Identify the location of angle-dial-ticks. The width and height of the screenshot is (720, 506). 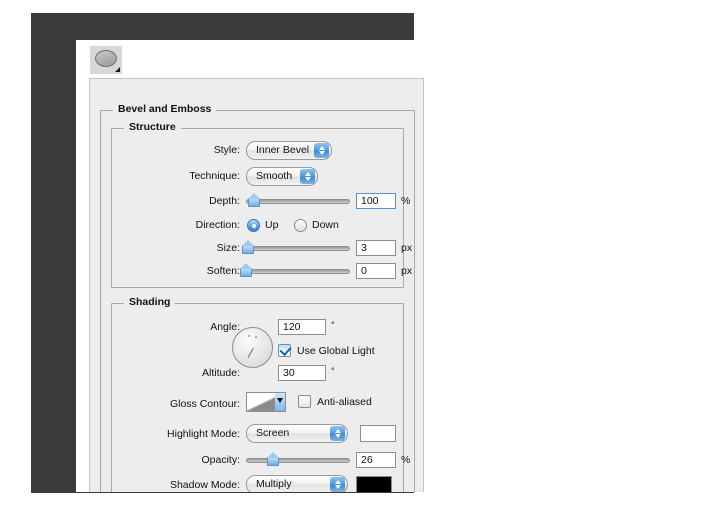
(252, 336).